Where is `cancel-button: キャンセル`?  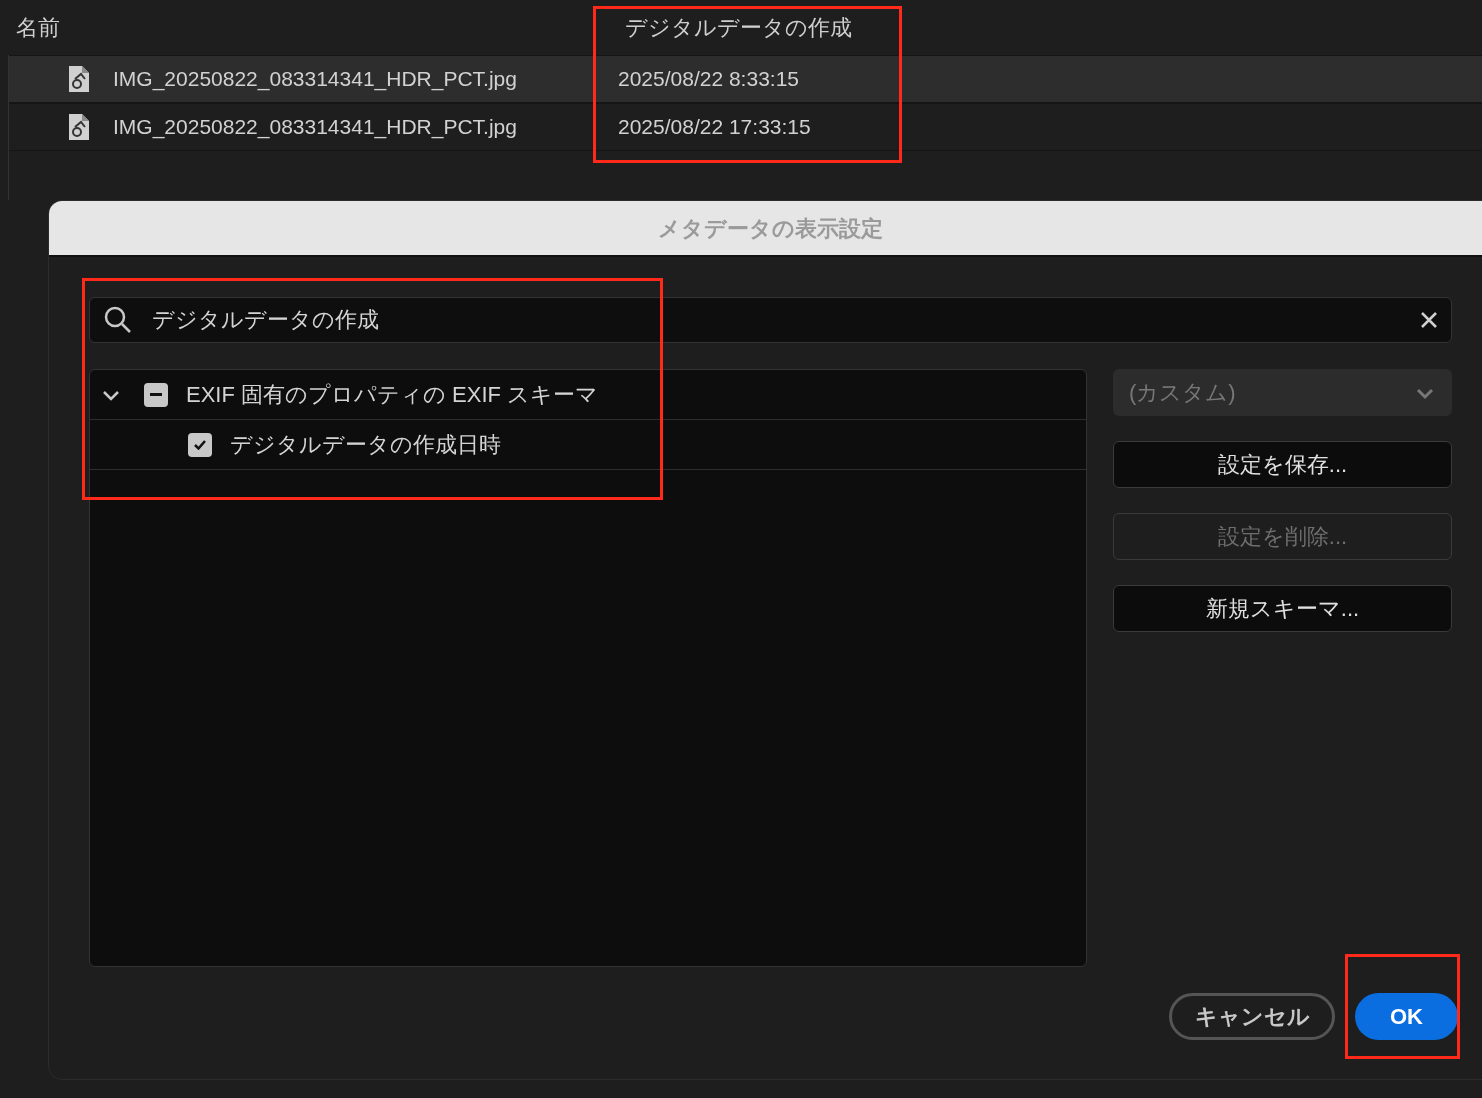 cancel-button: キャンセル is located at coordinates (1252, 1016).